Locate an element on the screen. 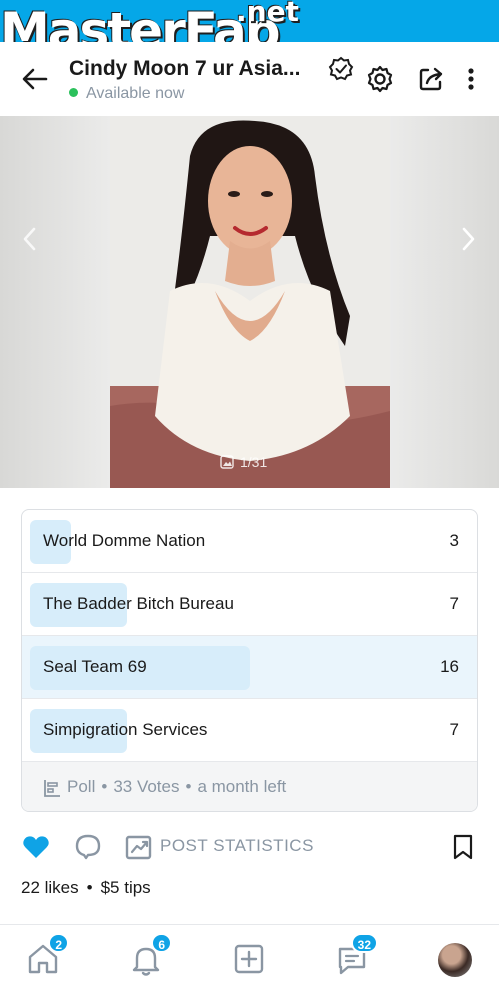 Image resolution: width=499 pixels, height=1000 pixels. carousel-prev-preview is located at coordinates (55, 302).